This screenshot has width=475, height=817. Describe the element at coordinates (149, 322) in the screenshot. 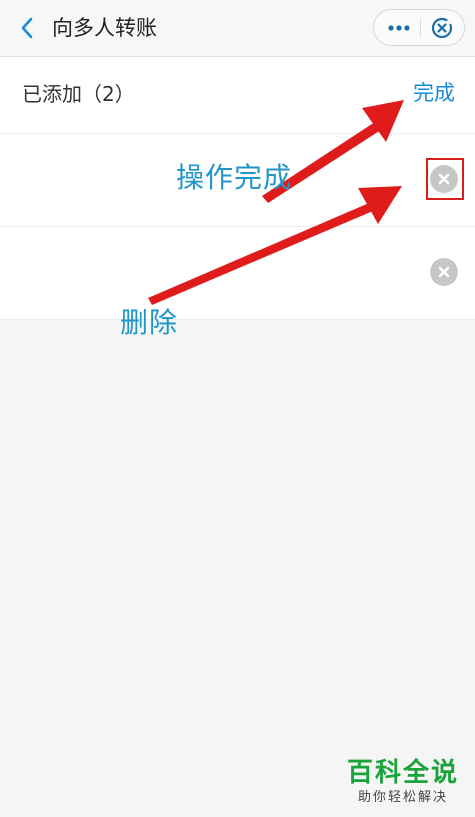

I see `annotation-delete-text: 删除` at that location.